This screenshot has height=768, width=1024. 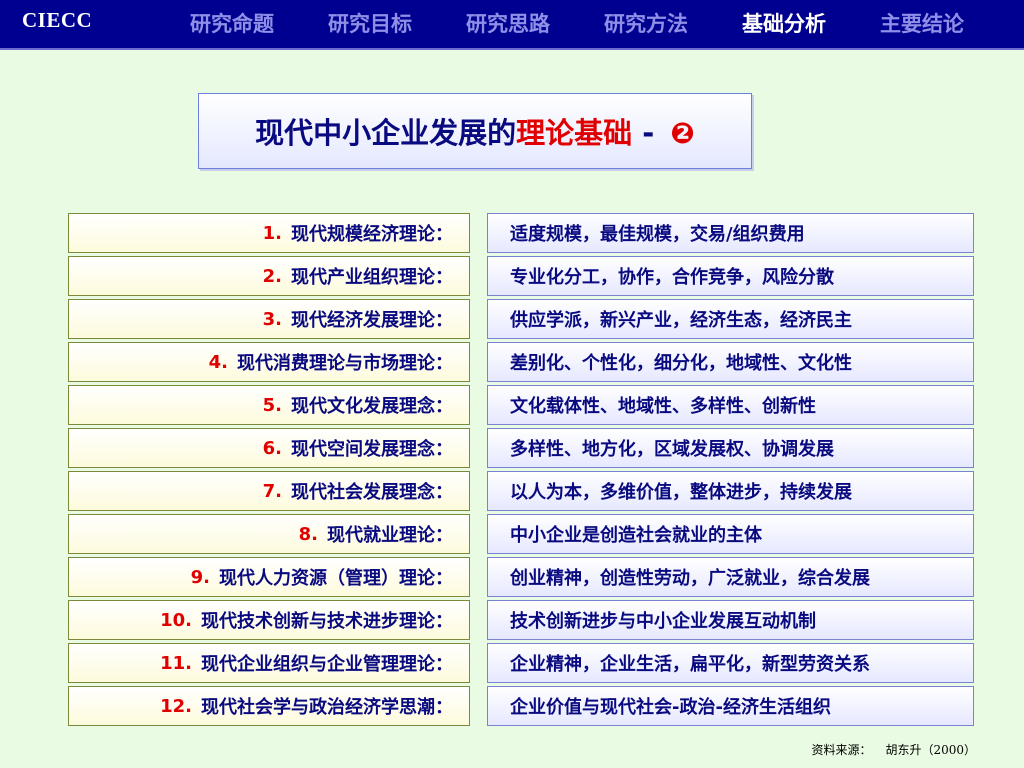 I want to click on theory-description-row: 适度规模，最佳规模，交易/组织费用, so click(x=730, y=233).